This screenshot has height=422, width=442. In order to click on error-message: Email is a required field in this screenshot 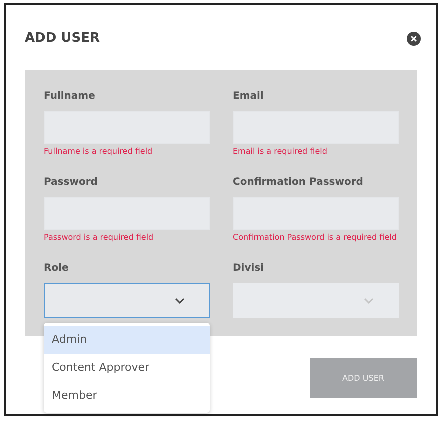, I will do `click(280, 151)`.